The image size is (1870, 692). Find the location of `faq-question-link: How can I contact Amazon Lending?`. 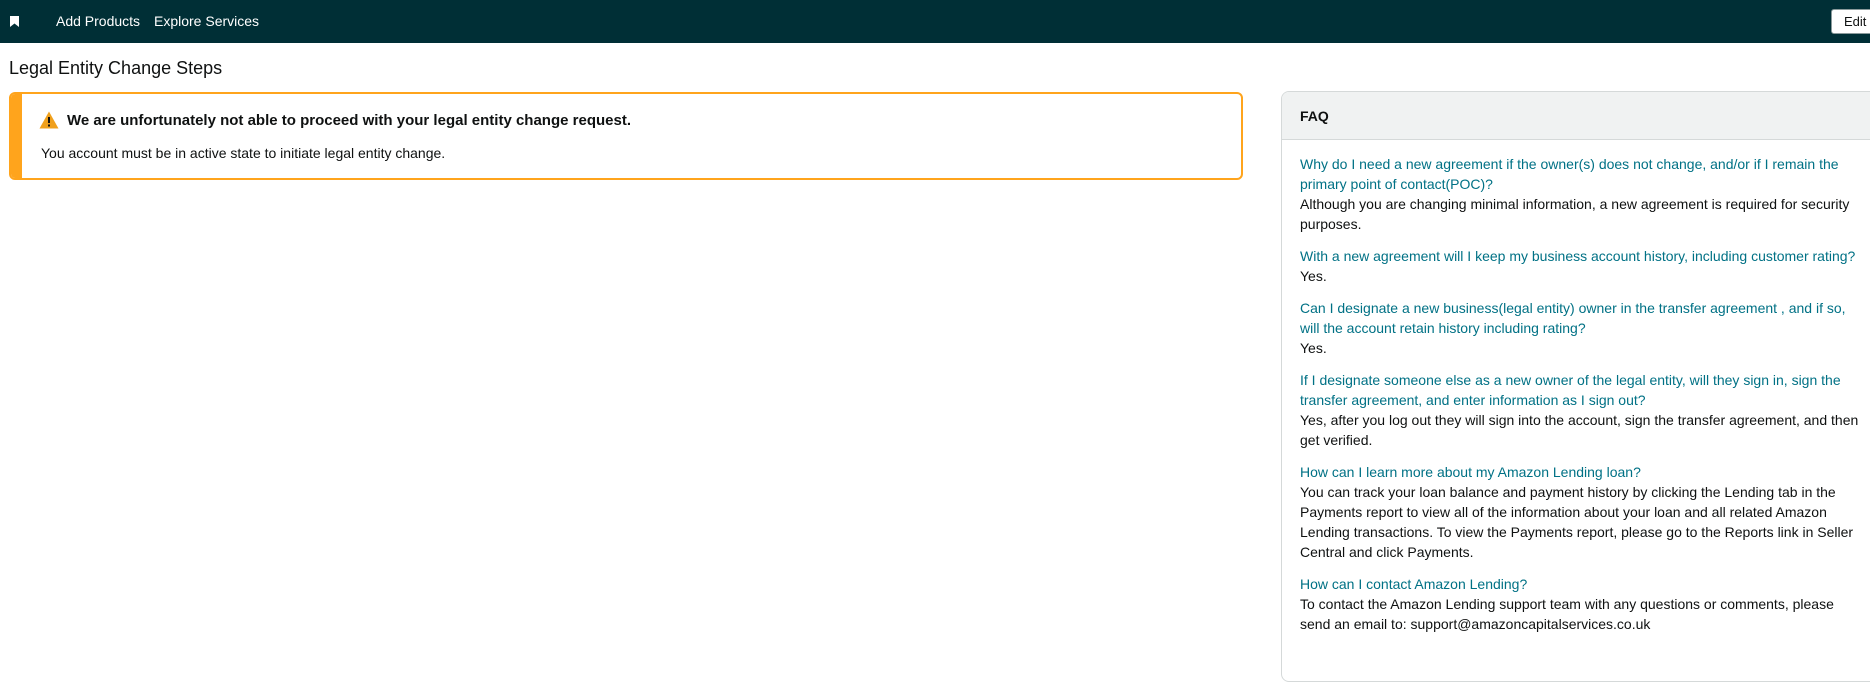

faq-question-link: How can I contact Amazon Lending? is located at coordinates (1580, 584).